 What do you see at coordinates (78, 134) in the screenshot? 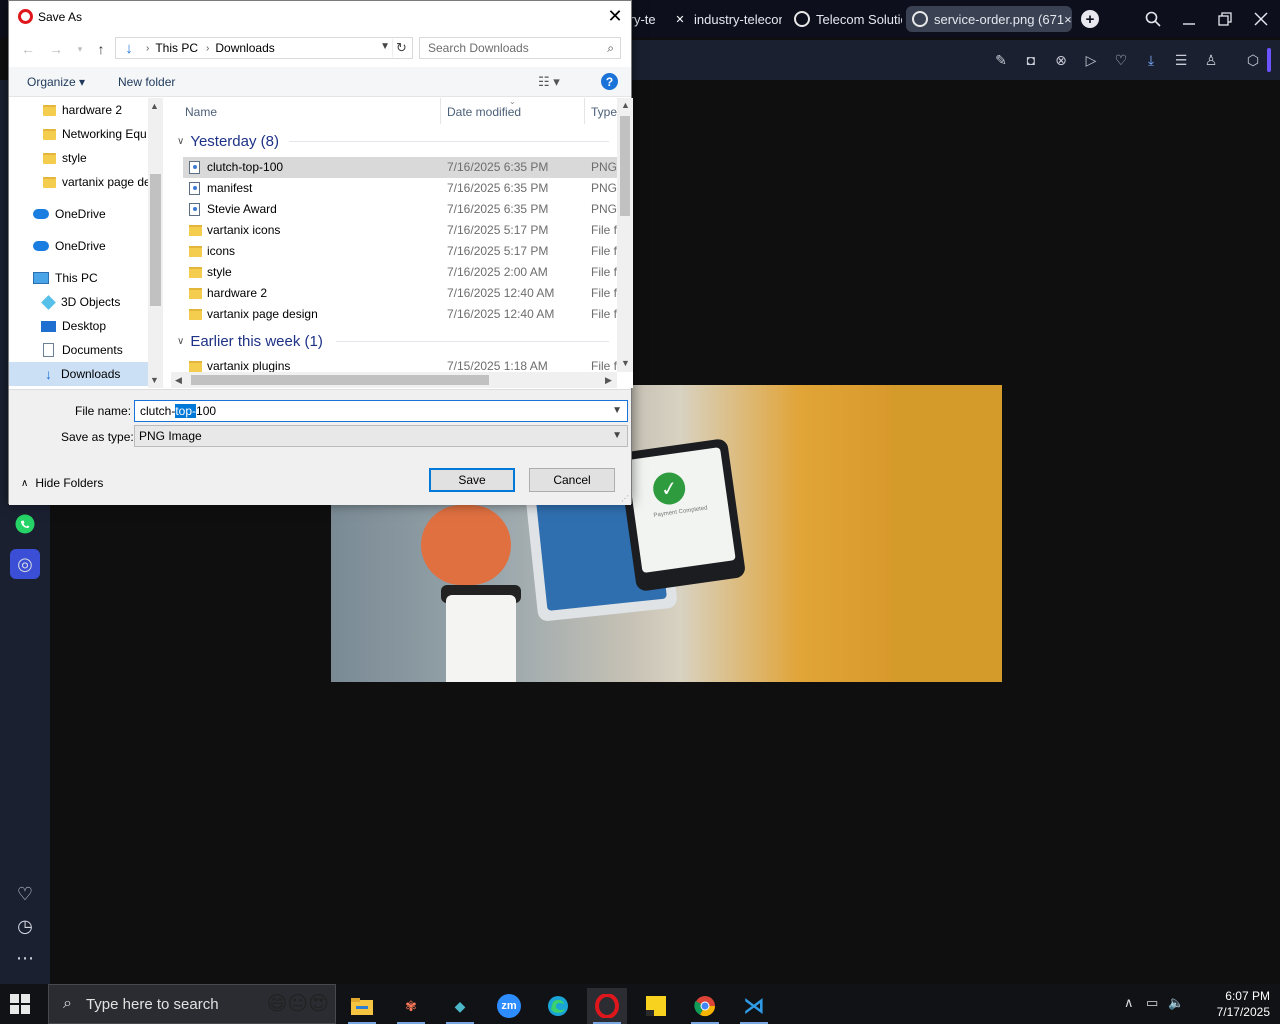
I see `nav-item-networking: Networking Equ` at bounding box center [78, 134].